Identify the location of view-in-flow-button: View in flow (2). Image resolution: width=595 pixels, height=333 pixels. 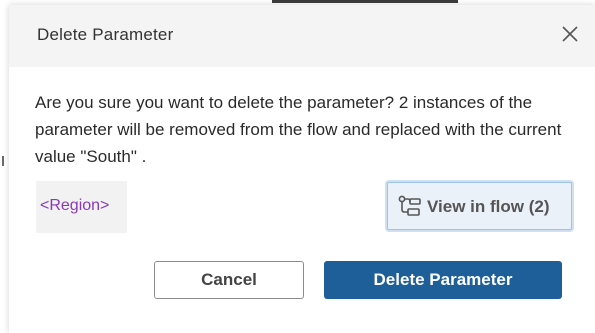
(479, 206).